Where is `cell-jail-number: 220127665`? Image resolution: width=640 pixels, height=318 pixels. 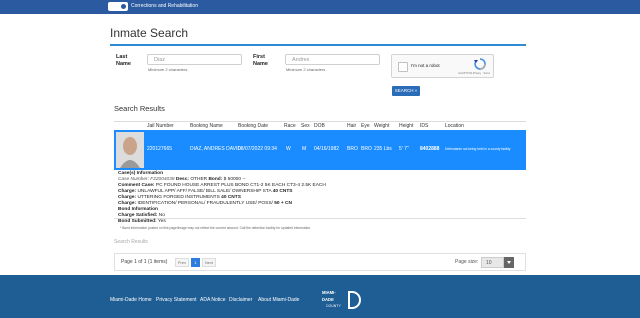
cell-jail-number: 220127665 is located at coordinates (160, 149).